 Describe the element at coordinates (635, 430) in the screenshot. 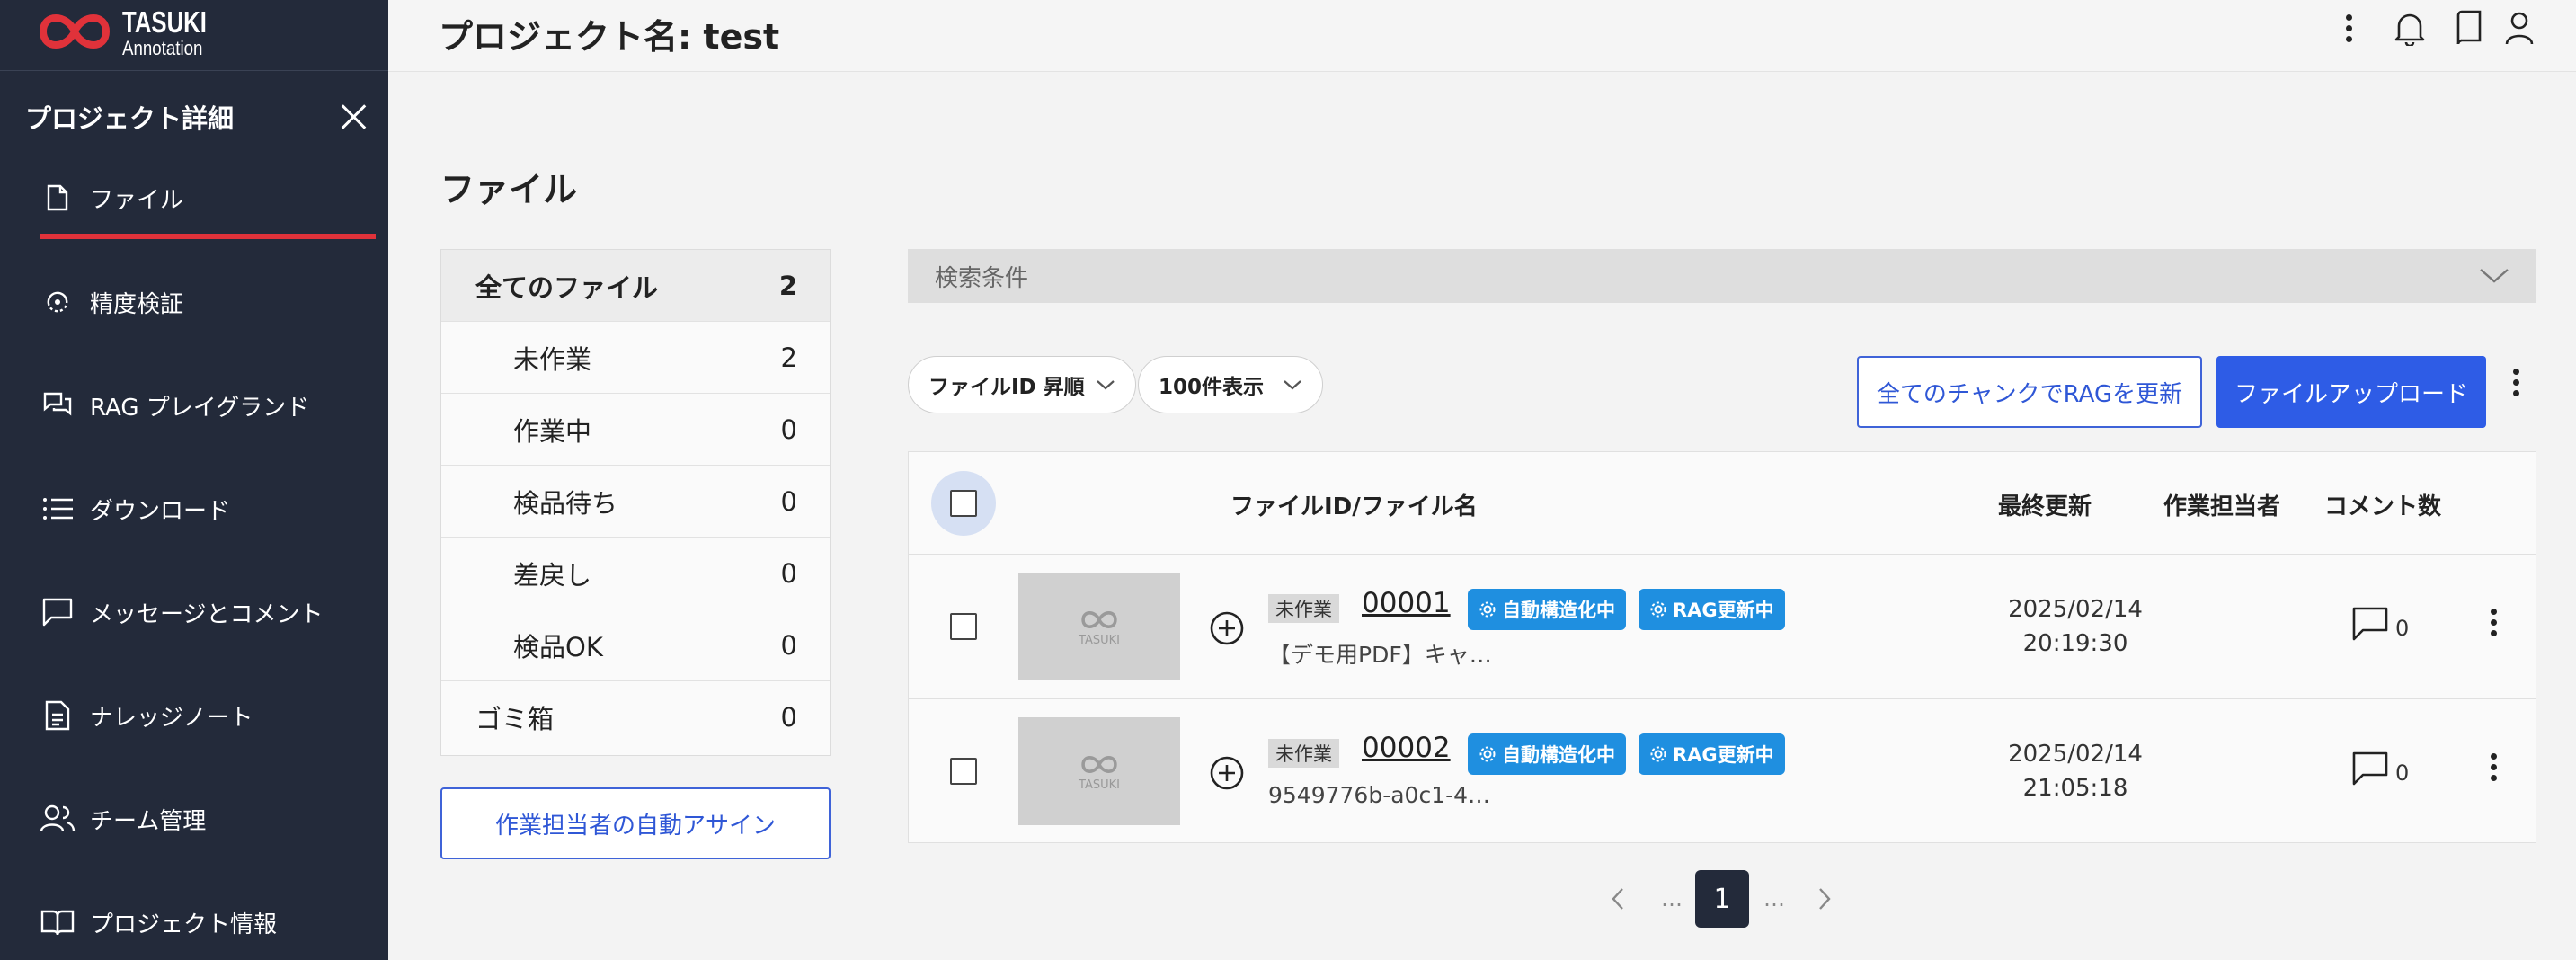

I see `status-item-in-progress: 作業中 0` at that location.